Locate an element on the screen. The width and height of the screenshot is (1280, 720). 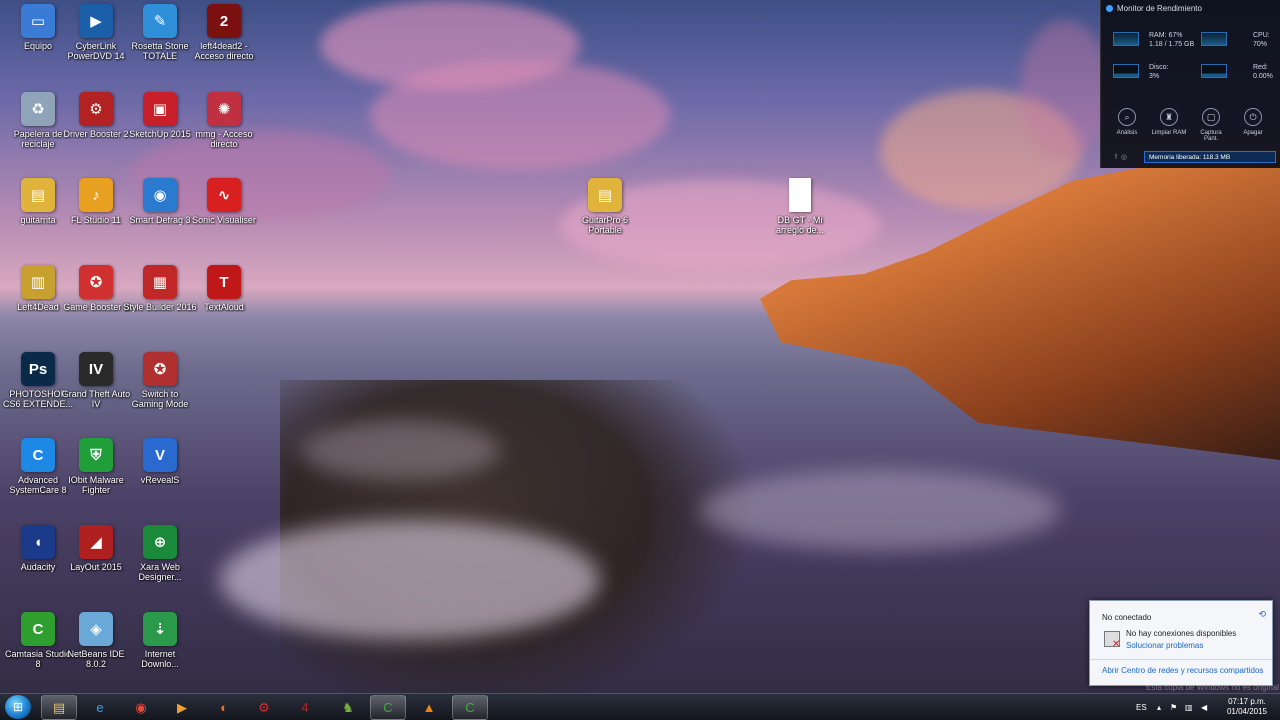
driver-booster-icon: ⚙ is located at coordinates (96, 109).